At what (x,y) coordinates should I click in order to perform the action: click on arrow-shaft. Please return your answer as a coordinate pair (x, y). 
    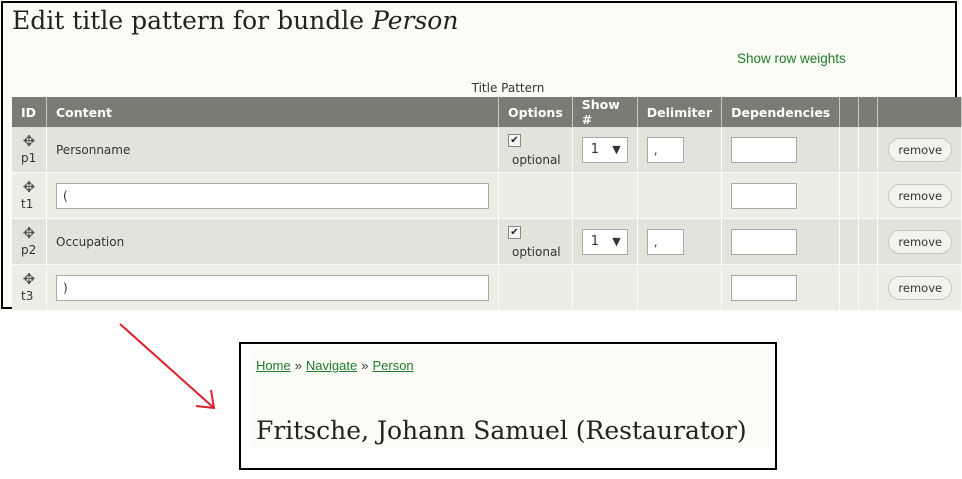
    Looking at the image, I should click on (167, 366).